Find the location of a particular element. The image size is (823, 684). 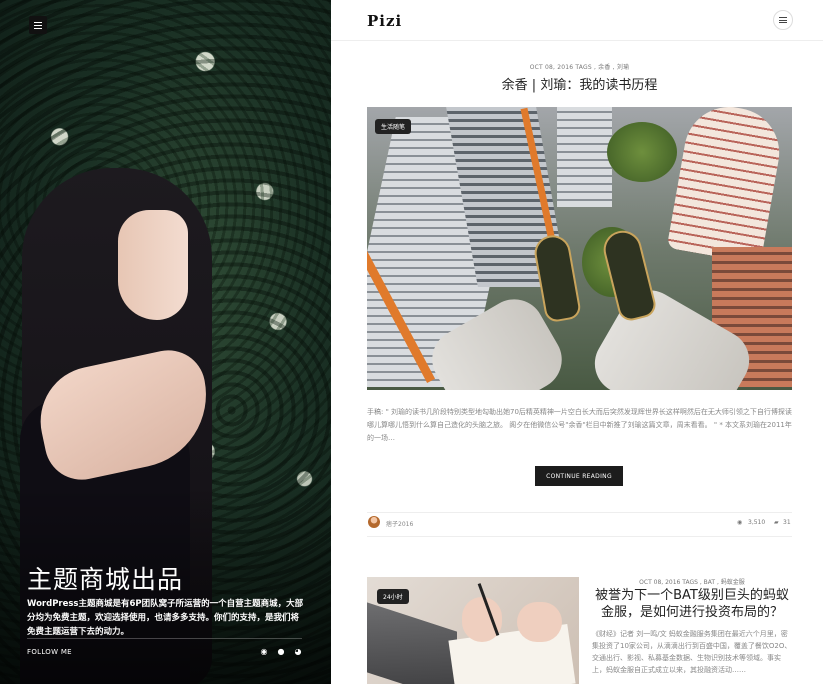

follow-label: FOLLOW ME is located at coordinates (49, 652).